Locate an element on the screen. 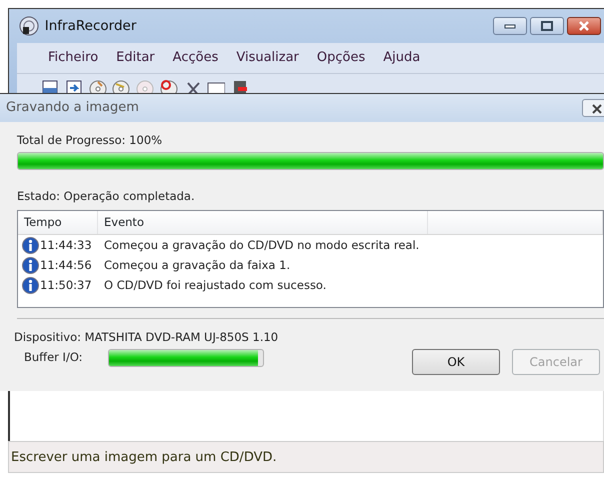 The image size is (604, 489). device-label: Dispositivo: MATSHITA DVD-RAM UJ-850S 1.10 is located at coordinates (147, 337).